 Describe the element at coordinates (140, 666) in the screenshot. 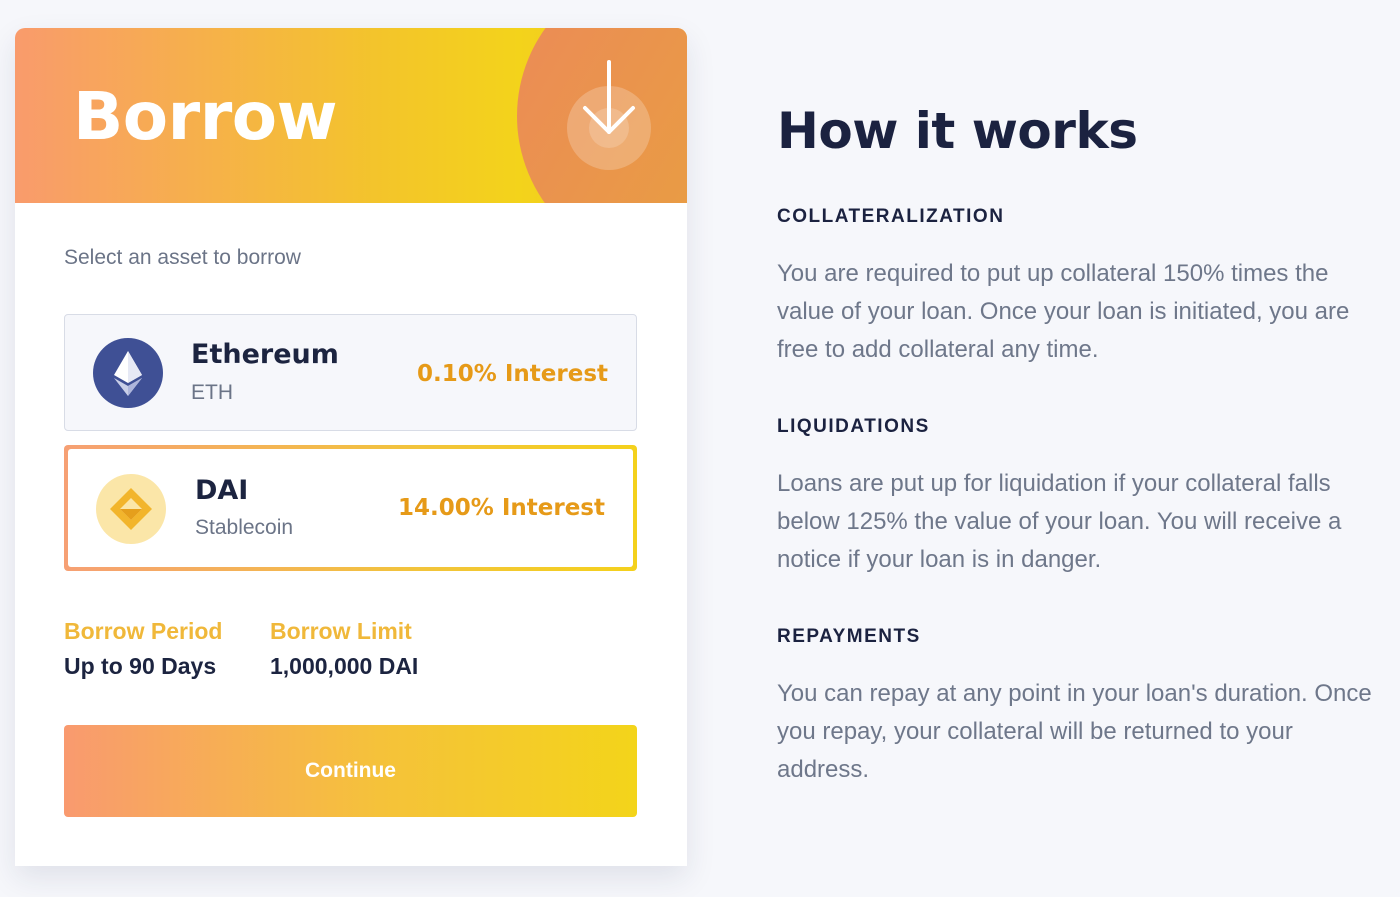

I see `borrow-period-value: Up to 90 Days` at that location.